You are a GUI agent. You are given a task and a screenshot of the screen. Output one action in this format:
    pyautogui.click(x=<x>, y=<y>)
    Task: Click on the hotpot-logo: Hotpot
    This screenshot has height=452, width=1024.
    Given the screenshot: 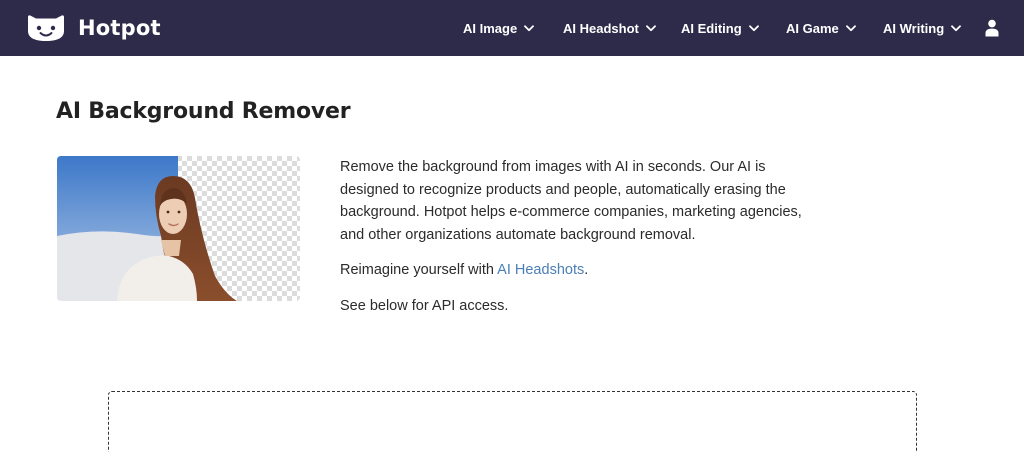 What is the action you would take?
    pyautogui.click(x=92, y=28)
    